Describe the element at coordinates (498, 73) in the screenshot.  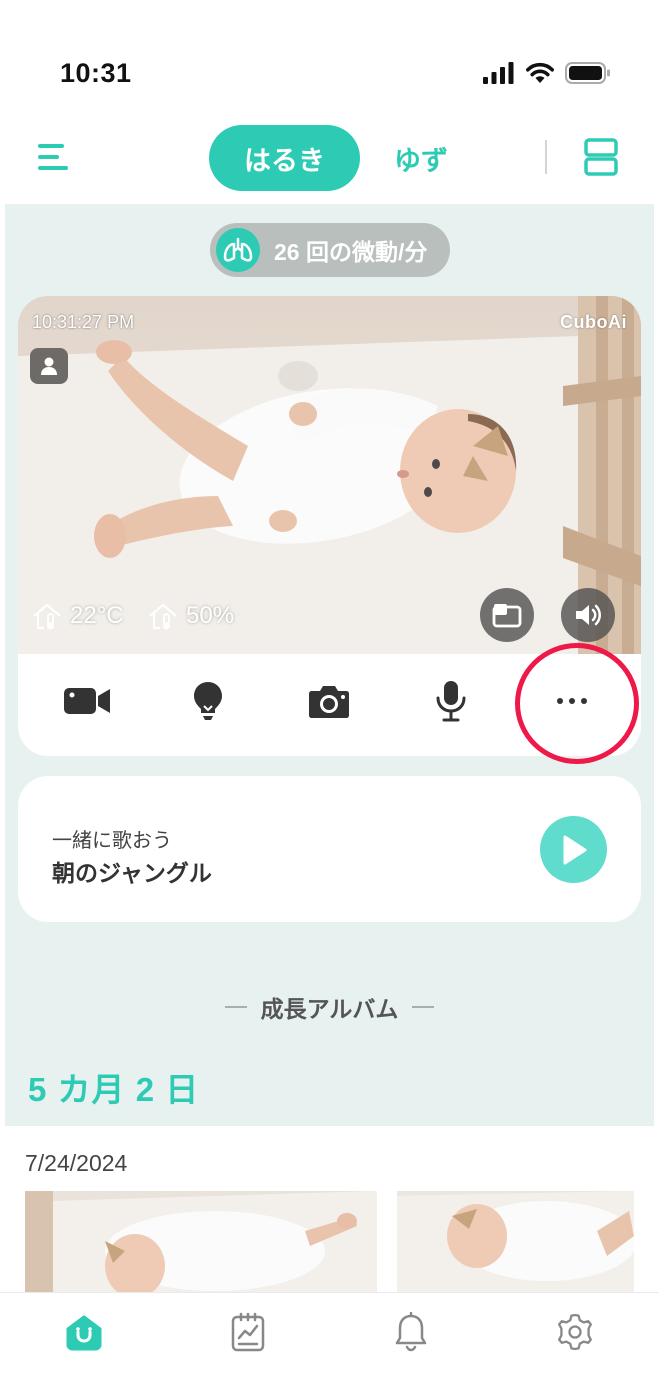
I see `cellular-signal-icon` at that location.